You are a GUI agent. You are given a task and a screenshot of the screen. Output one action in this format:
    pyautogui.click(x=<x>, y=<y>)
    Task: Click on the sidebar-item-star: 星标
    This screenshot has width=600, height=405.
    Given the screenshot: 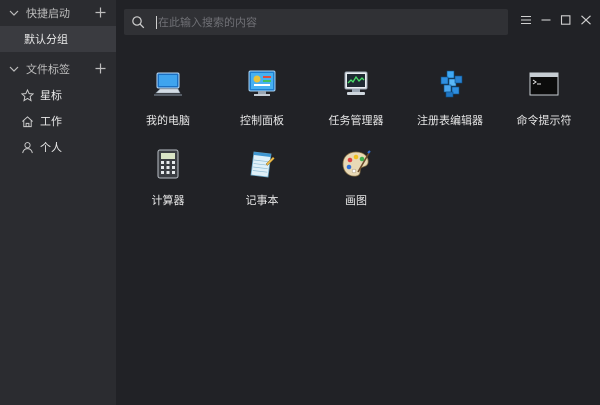 What is the action you would take?
    pyautogui.click(x=58, y=95)
    